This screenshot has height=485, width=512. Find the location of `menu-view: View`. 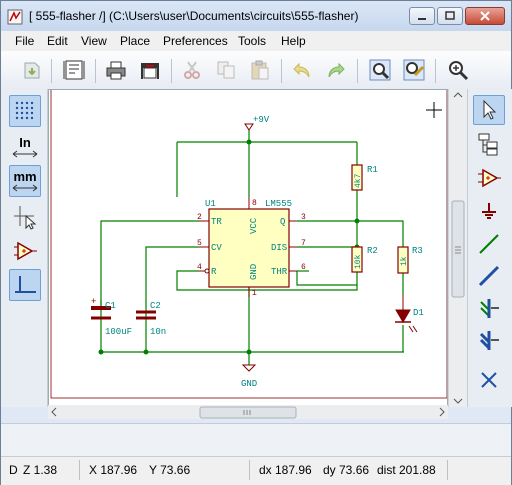

menu-view: View is located at coordinates (94, 41).